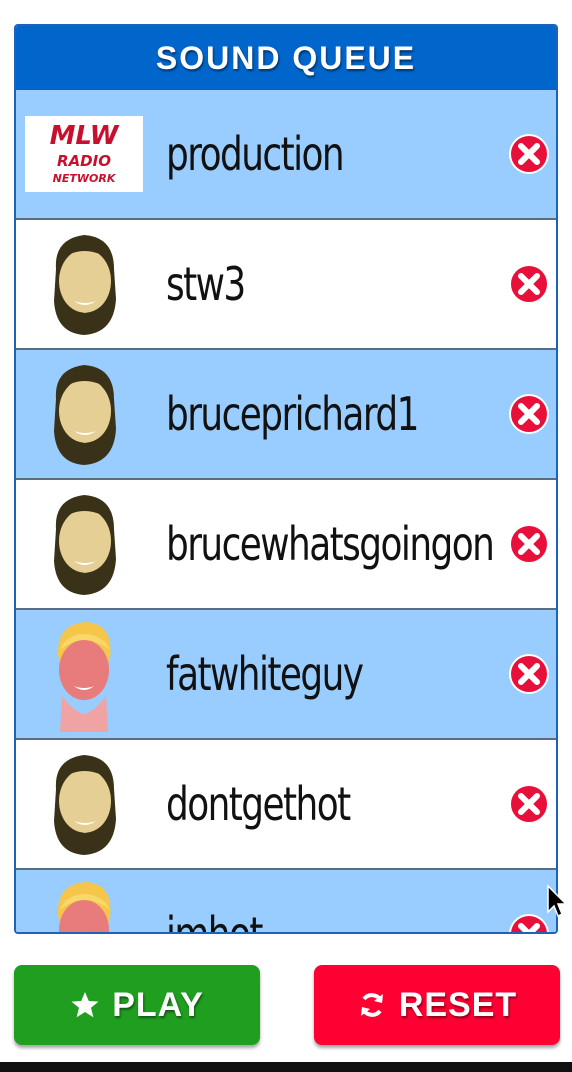 This screenshot has width=572, height=1072. I want to click on play-button: PLAY, so click(137, 1005).